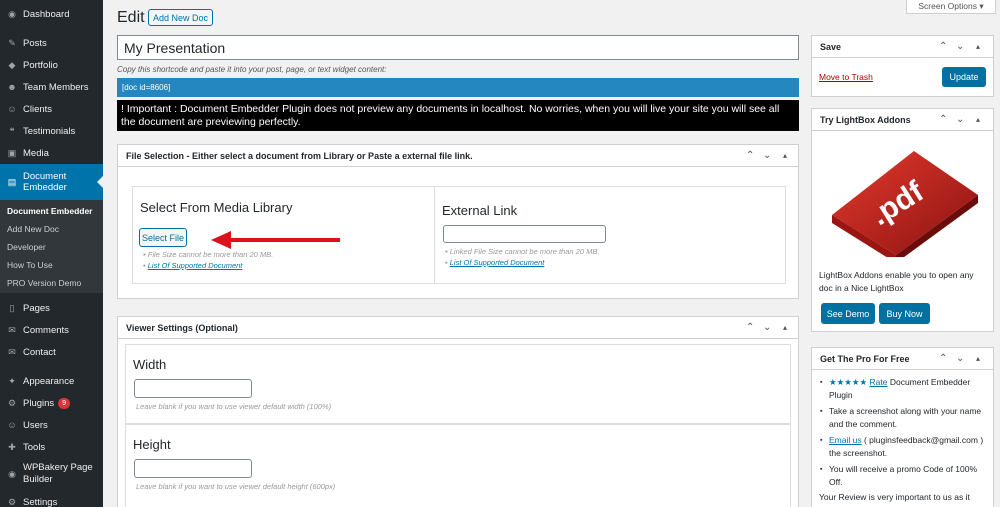 This screenshot has width=1000, height=507. Describe the element at coordinates (845, 440) in the screenshot. I see `email-us-link: Email us` at that location.